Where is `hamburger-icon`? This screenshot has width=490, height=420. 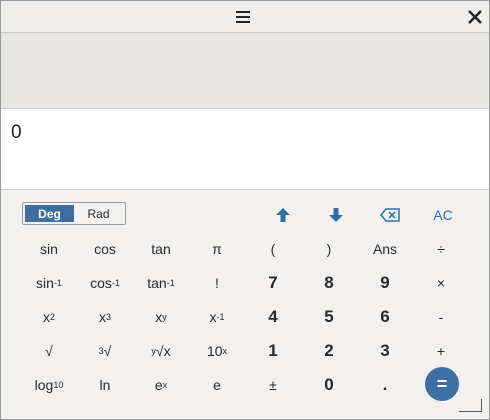
hamburger-icon is located at coordinates (243, 17).